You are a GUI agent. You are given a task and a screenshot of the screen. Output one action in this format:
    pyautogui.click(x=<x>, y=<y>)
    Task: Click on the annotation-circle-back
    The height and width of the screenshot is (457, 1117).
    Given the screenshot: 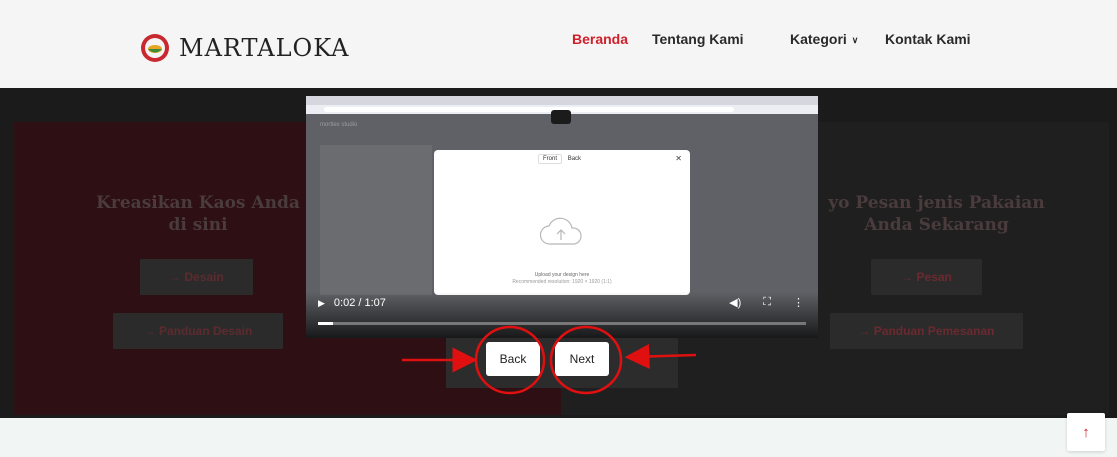 What is the action you would take?
    pyautogui.click(x=510, y=360)
    